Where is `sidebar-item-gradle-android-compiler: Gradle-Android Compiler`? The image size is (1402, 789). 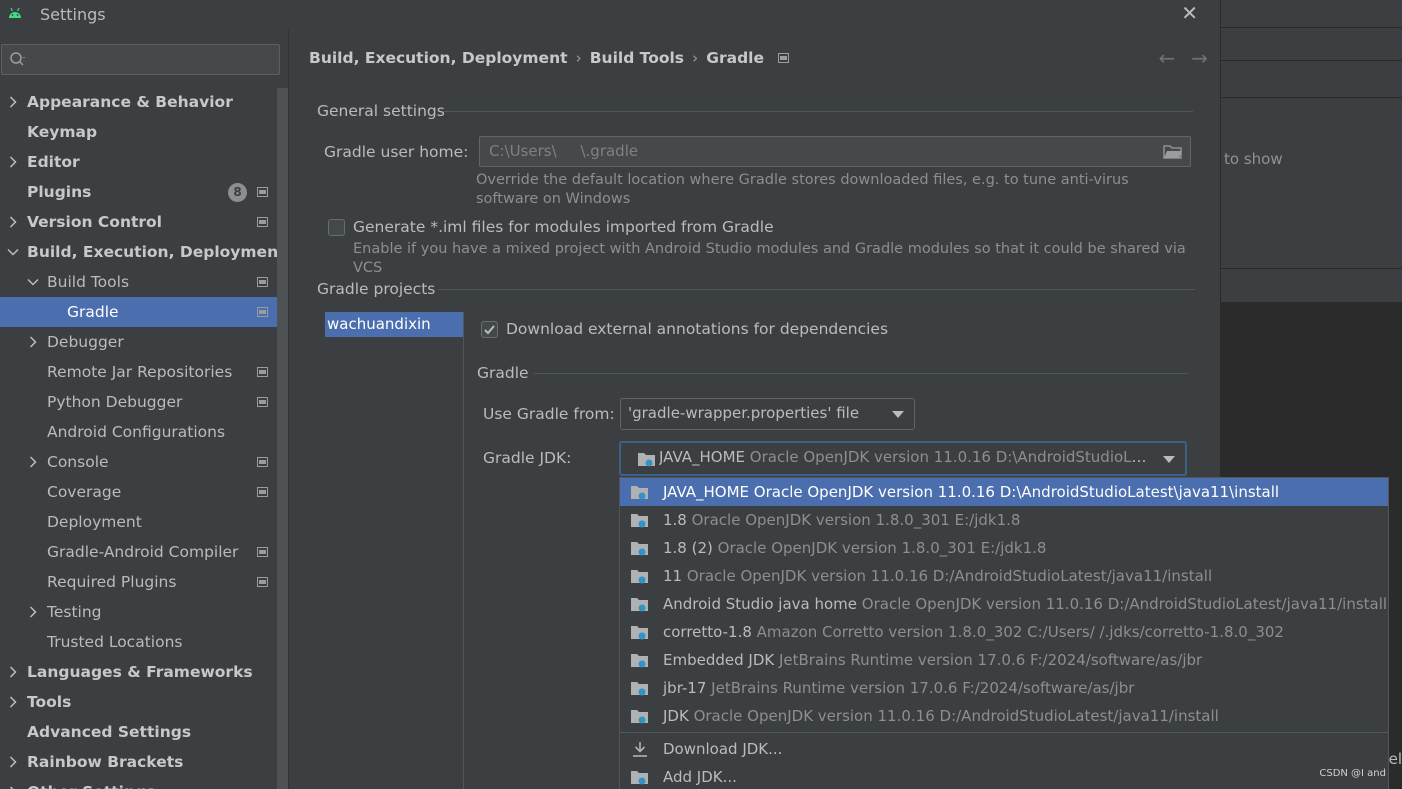
sidebar-item-gradle-android-compiler: Gradle-Android Compiler is located at coordinates (138, 552).